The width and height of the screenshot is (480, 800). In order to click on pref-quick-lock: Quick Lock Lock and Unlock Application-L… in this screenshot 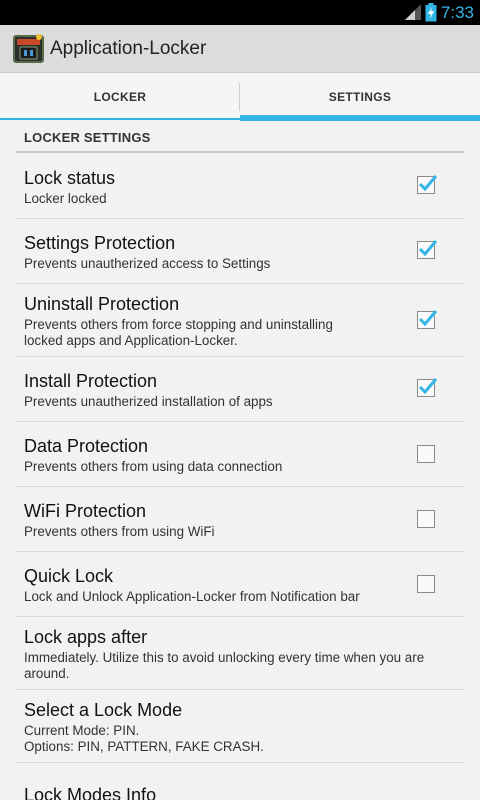, I will do `click(240, 584)`.